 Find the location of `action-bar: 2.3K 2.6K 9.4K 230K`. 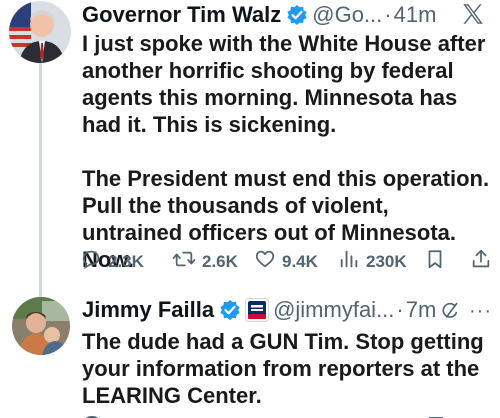

action-bar: 2.3K 2.6K 9.4K 230K is located at coordinates (287, 261).